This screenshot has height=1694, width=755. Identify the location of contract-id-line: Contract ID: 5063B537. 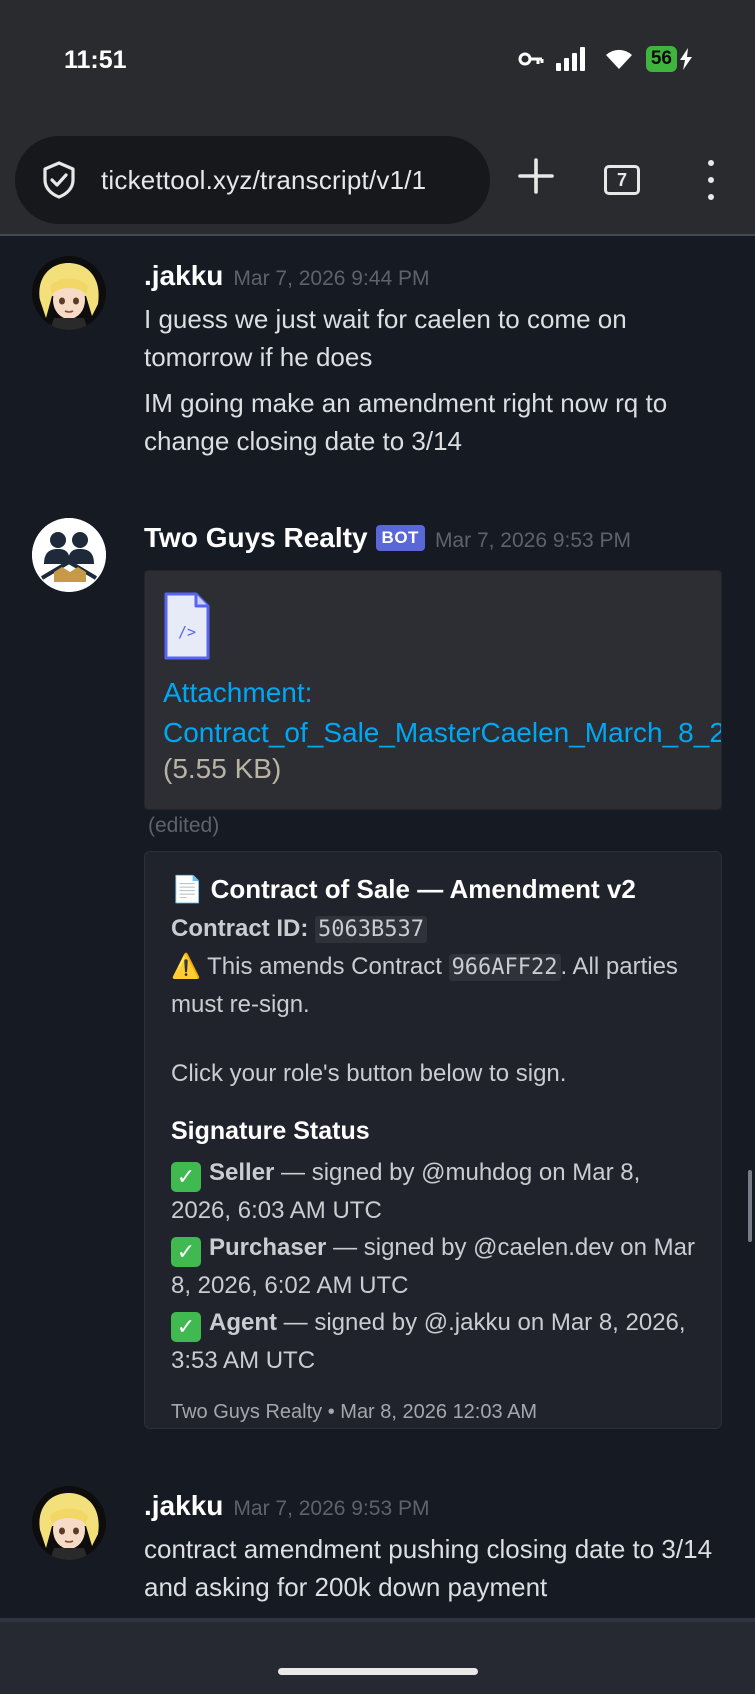
(436, 929).